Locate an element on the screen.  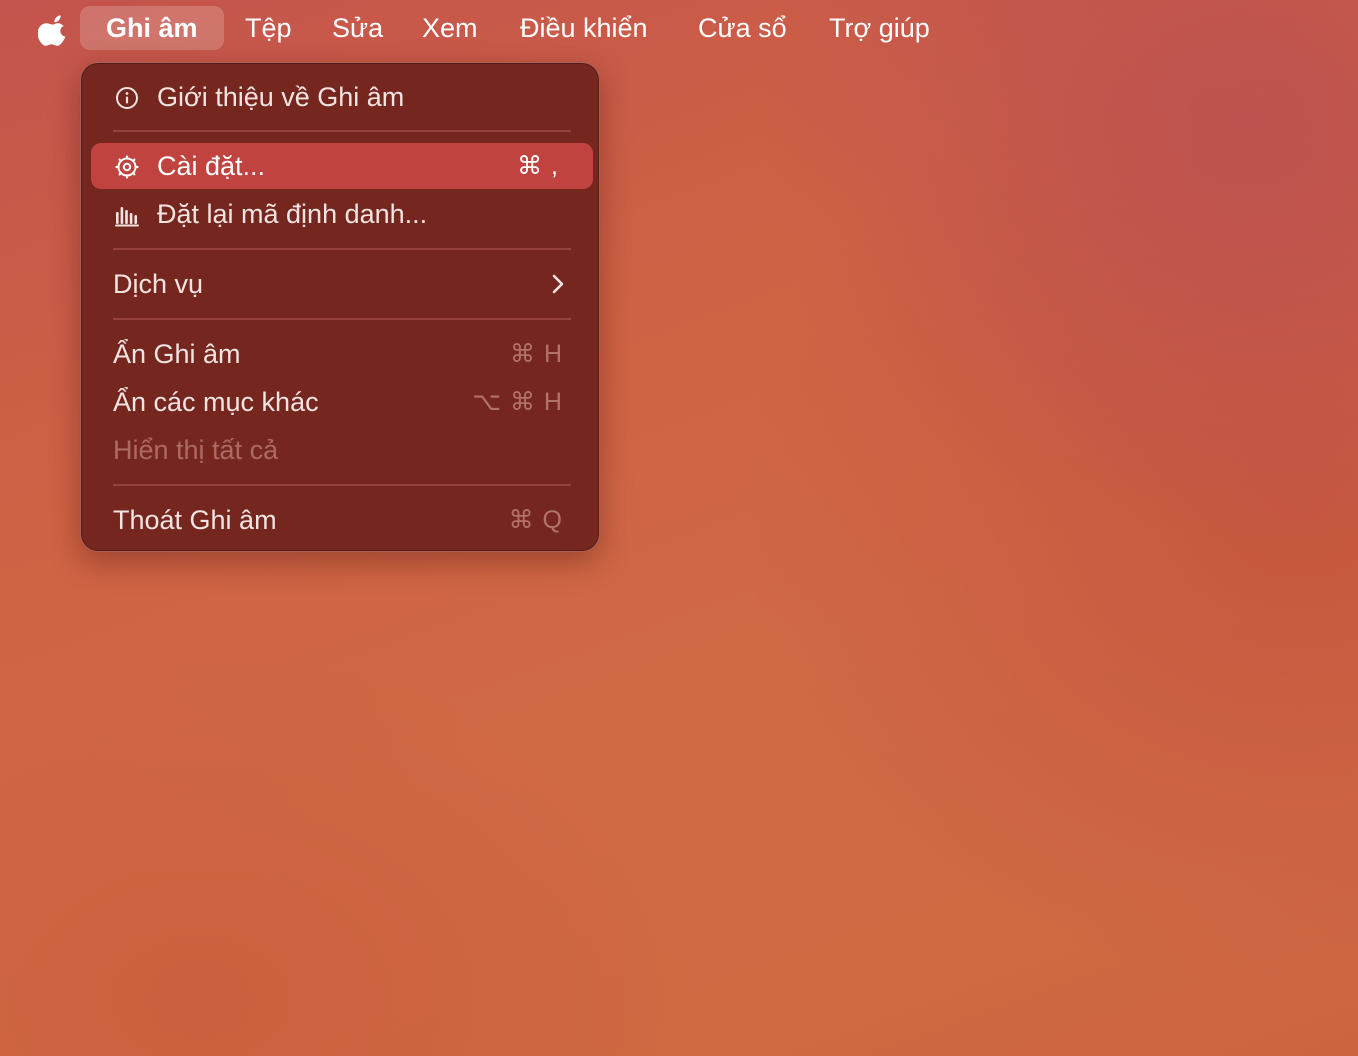
waveform-bars-icon is located at coordinates (127, 217).